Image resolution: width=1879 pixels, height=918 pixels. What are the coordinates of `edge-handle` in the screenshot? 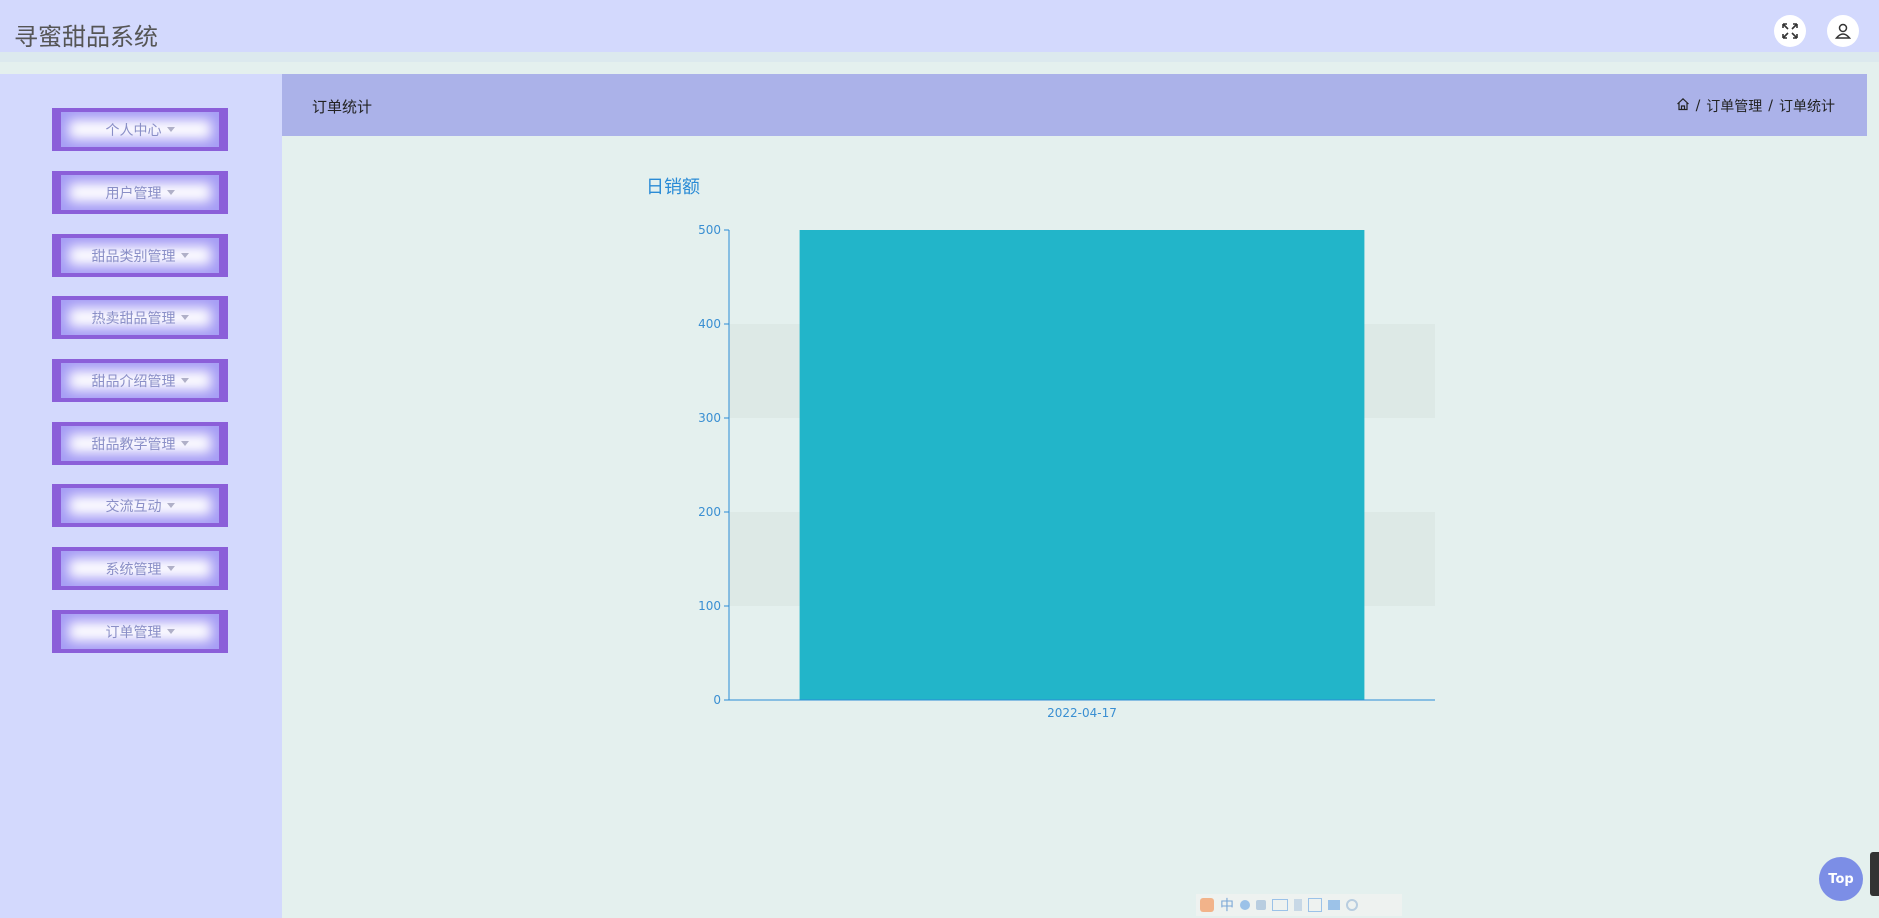 It's located at (1874, 874).